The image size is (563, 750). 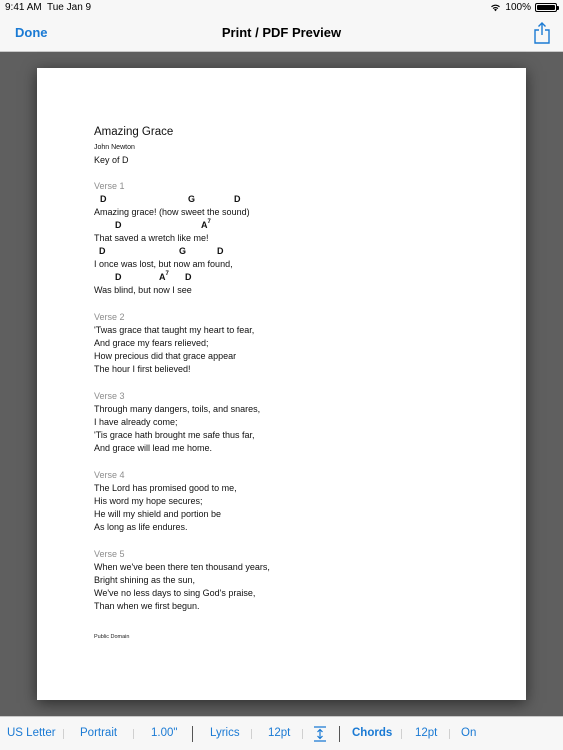 I want to click on lyric-line: We've no less days to sing God's praise,, so click(x=175, y=593).